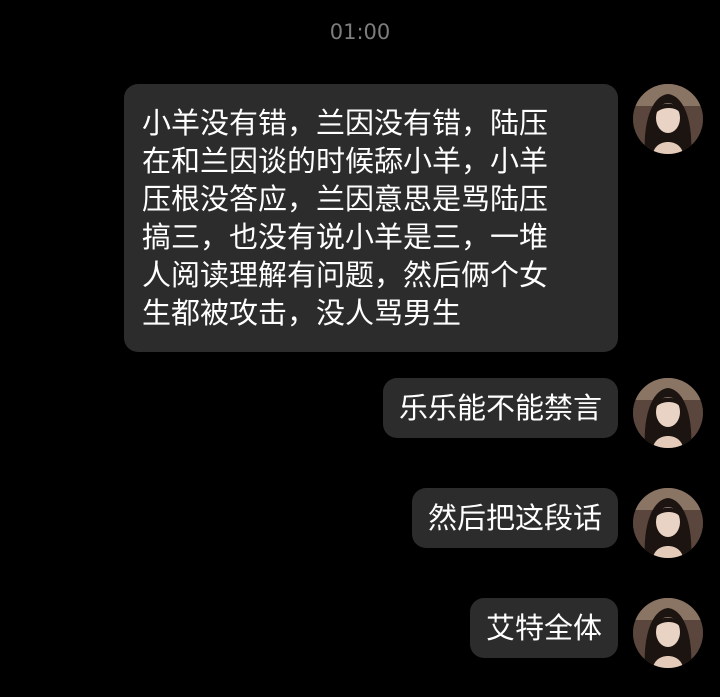 The width and height of the screenshot is (720, 697). I want to click on message-row: 艾特全体, so click(586, 633).